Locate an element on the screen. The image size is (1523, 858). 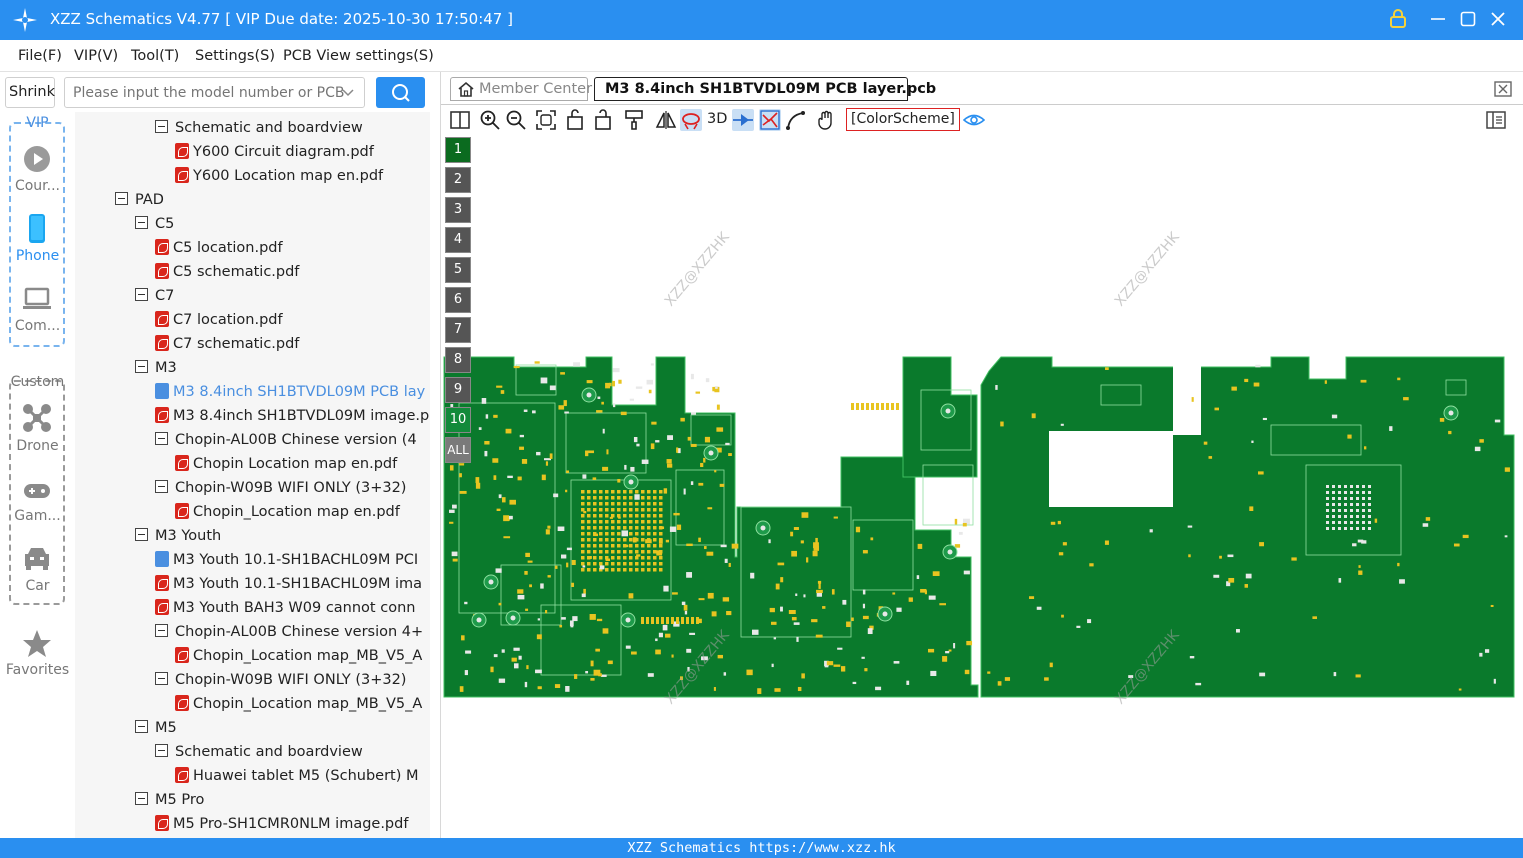
layer-button: 2 is located at coordinates (458, 180).